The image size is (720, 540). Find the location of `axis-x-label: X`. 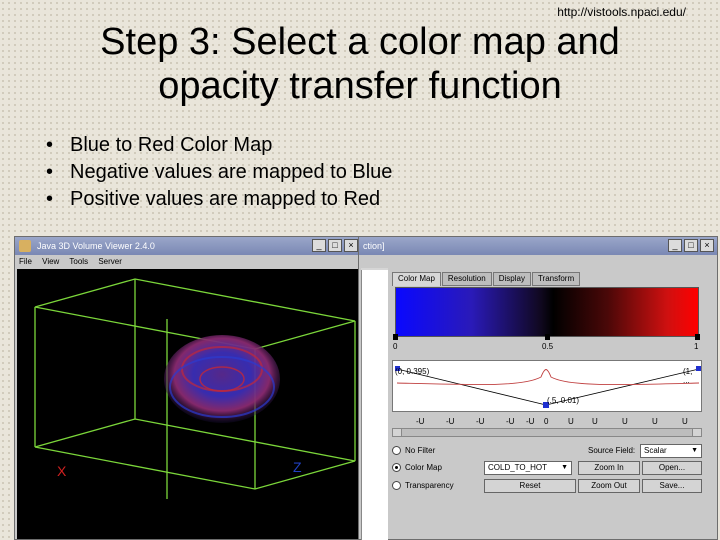

axis-x-label: X is located at coordinates (62, 471).